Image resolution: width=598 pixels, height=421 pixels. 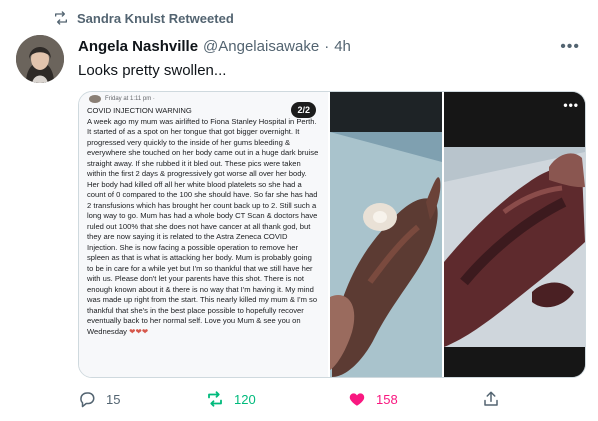 I want to click on tweet-timestamp: 4h, so click(x=342, y=46).